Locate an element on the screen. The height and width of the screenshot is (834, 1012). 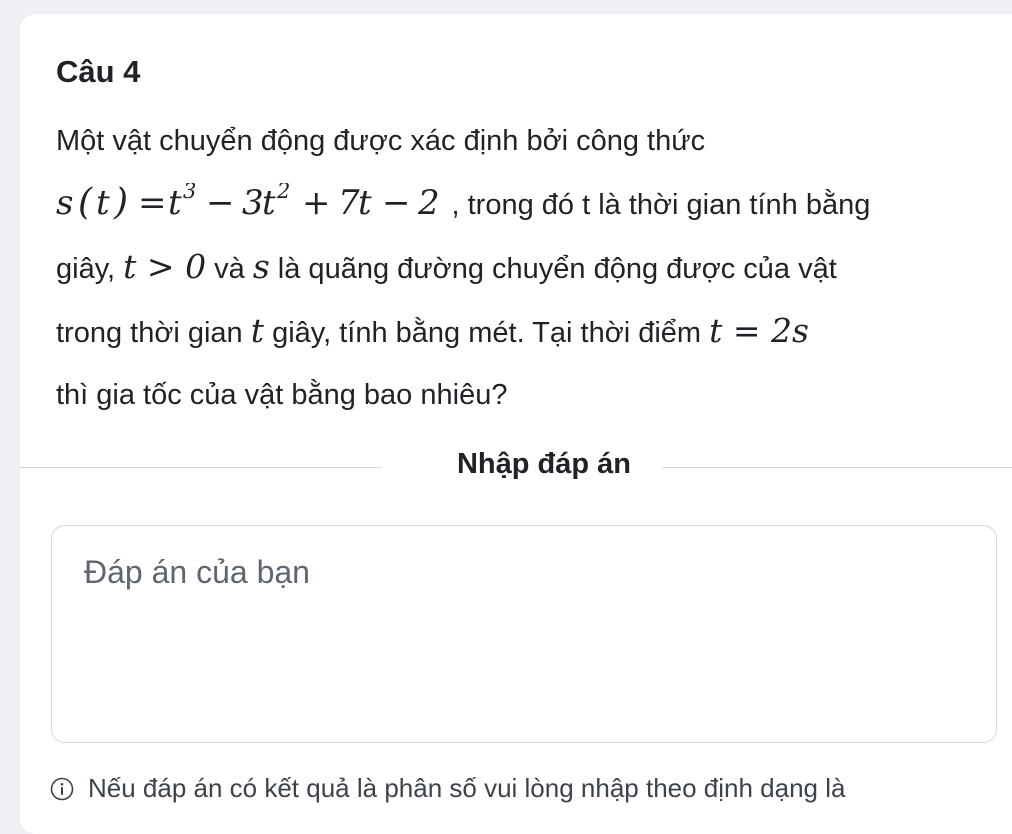
answer-section-label: Nhập đáp án is located at coordinates (543, 464).